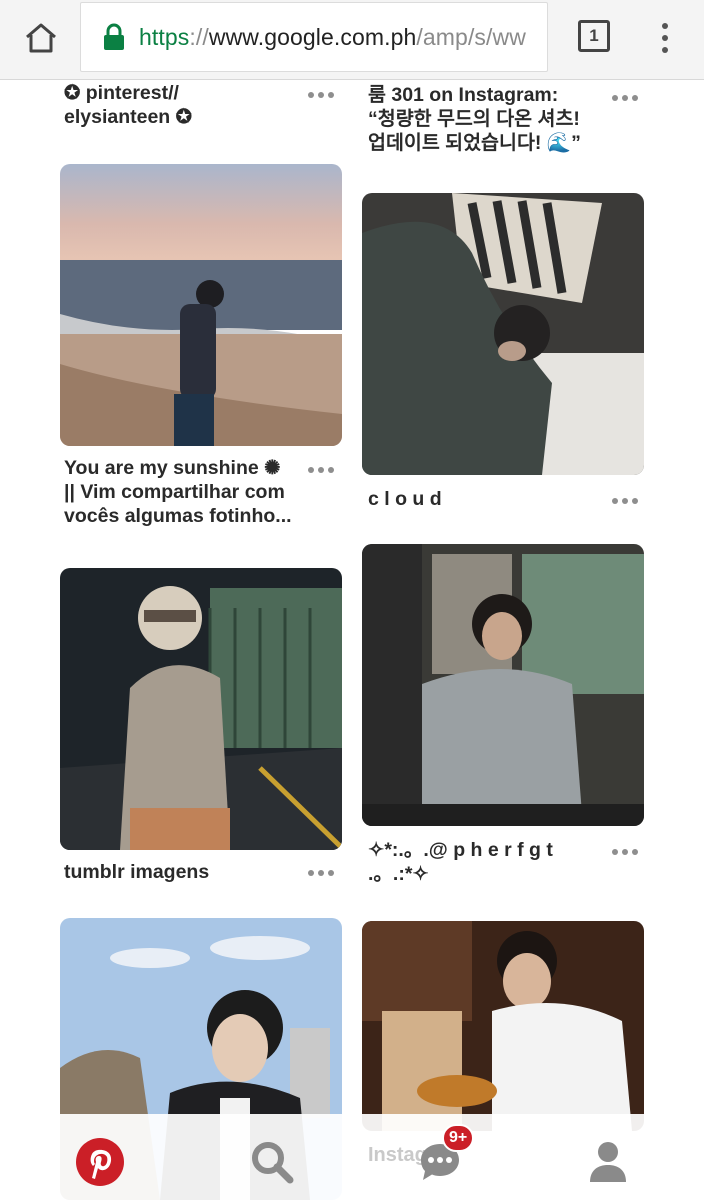 The height and width of the screenshot is (1200, 704). I want to click on pin-card: ✪ pinterest// elysianteen ✪, so click(176, 111).